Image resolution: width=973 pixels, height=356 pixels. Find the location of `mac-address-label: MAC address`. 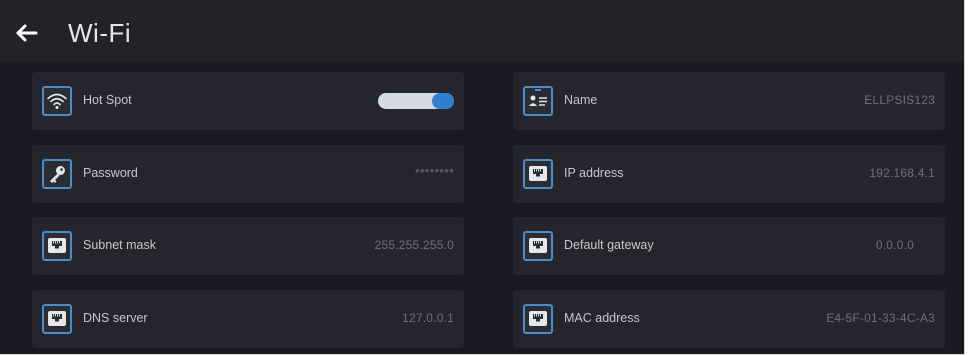

mac-address-label: MAC address is located at coordinates (602, 318).